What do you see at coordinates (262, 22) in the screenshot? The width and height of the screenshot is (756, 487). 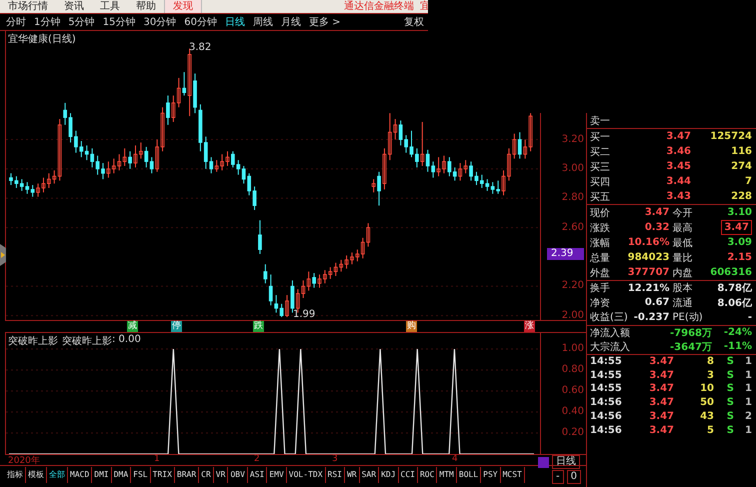 I see `period-tab: 周线` at bounding box center [262, 22].